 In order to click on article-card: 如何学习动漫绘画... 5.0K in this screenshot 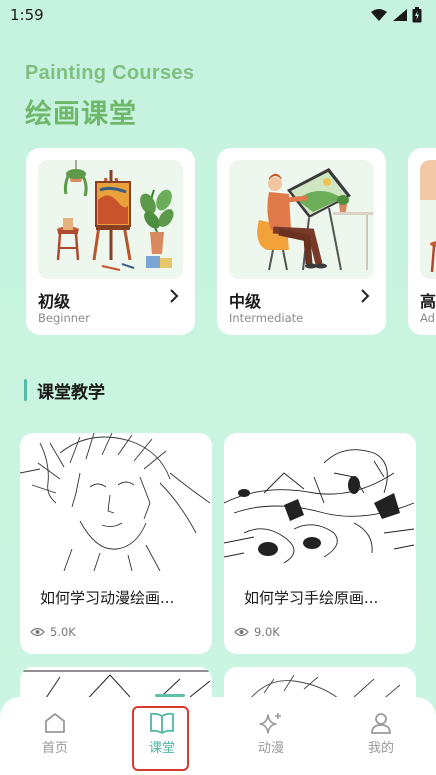, I will do `click(116, 543)`.